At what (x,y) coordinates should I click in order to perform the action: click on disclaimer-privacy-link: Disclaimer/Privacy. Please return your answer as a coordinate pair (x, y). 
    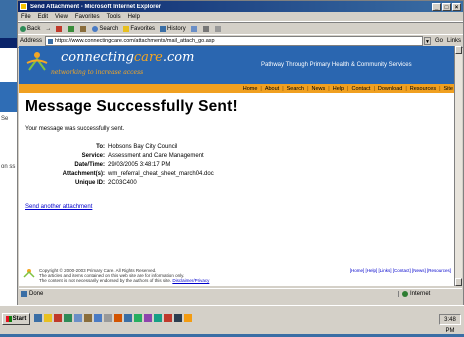
    Looking at the image, I should click on (190, 280).